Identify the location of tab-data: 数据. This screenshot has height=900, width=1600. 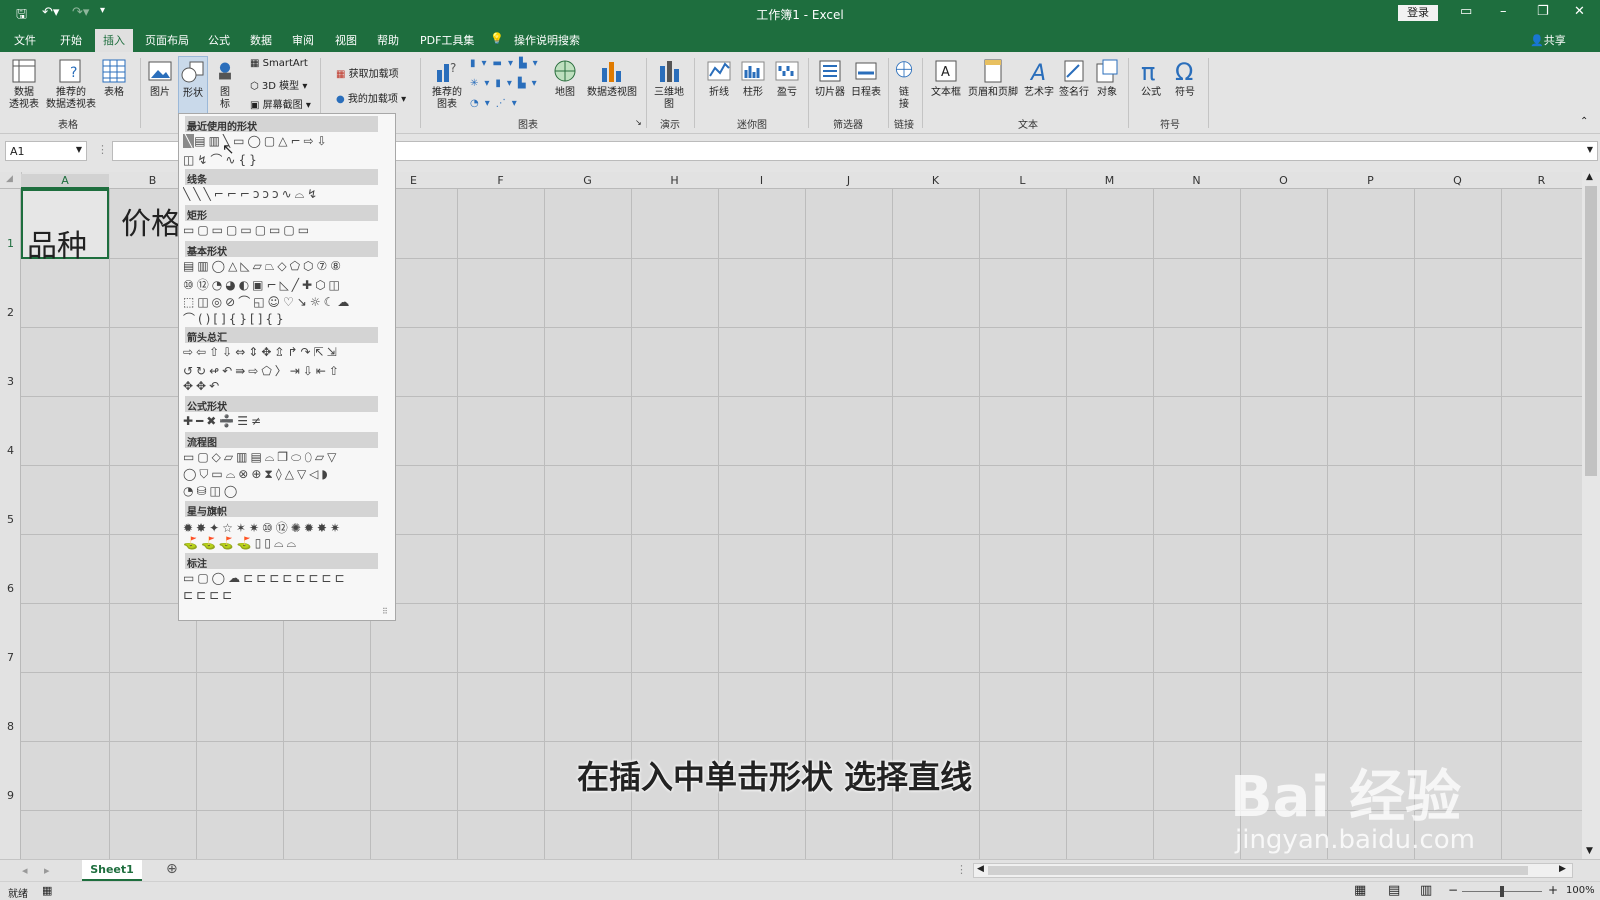
(261, 40).